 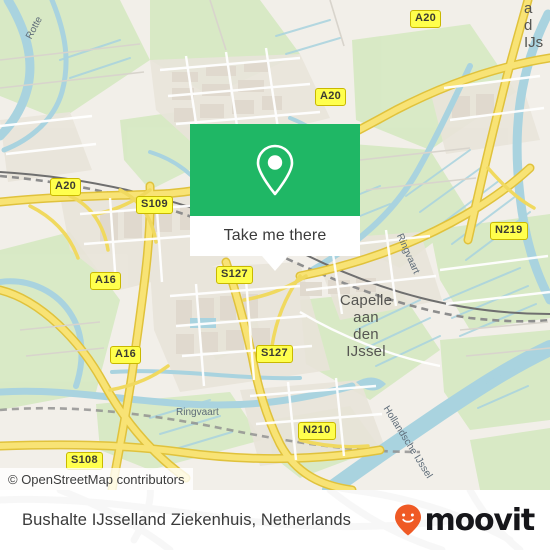 I want to click on callout-pointer, so click(x=275, y=263).